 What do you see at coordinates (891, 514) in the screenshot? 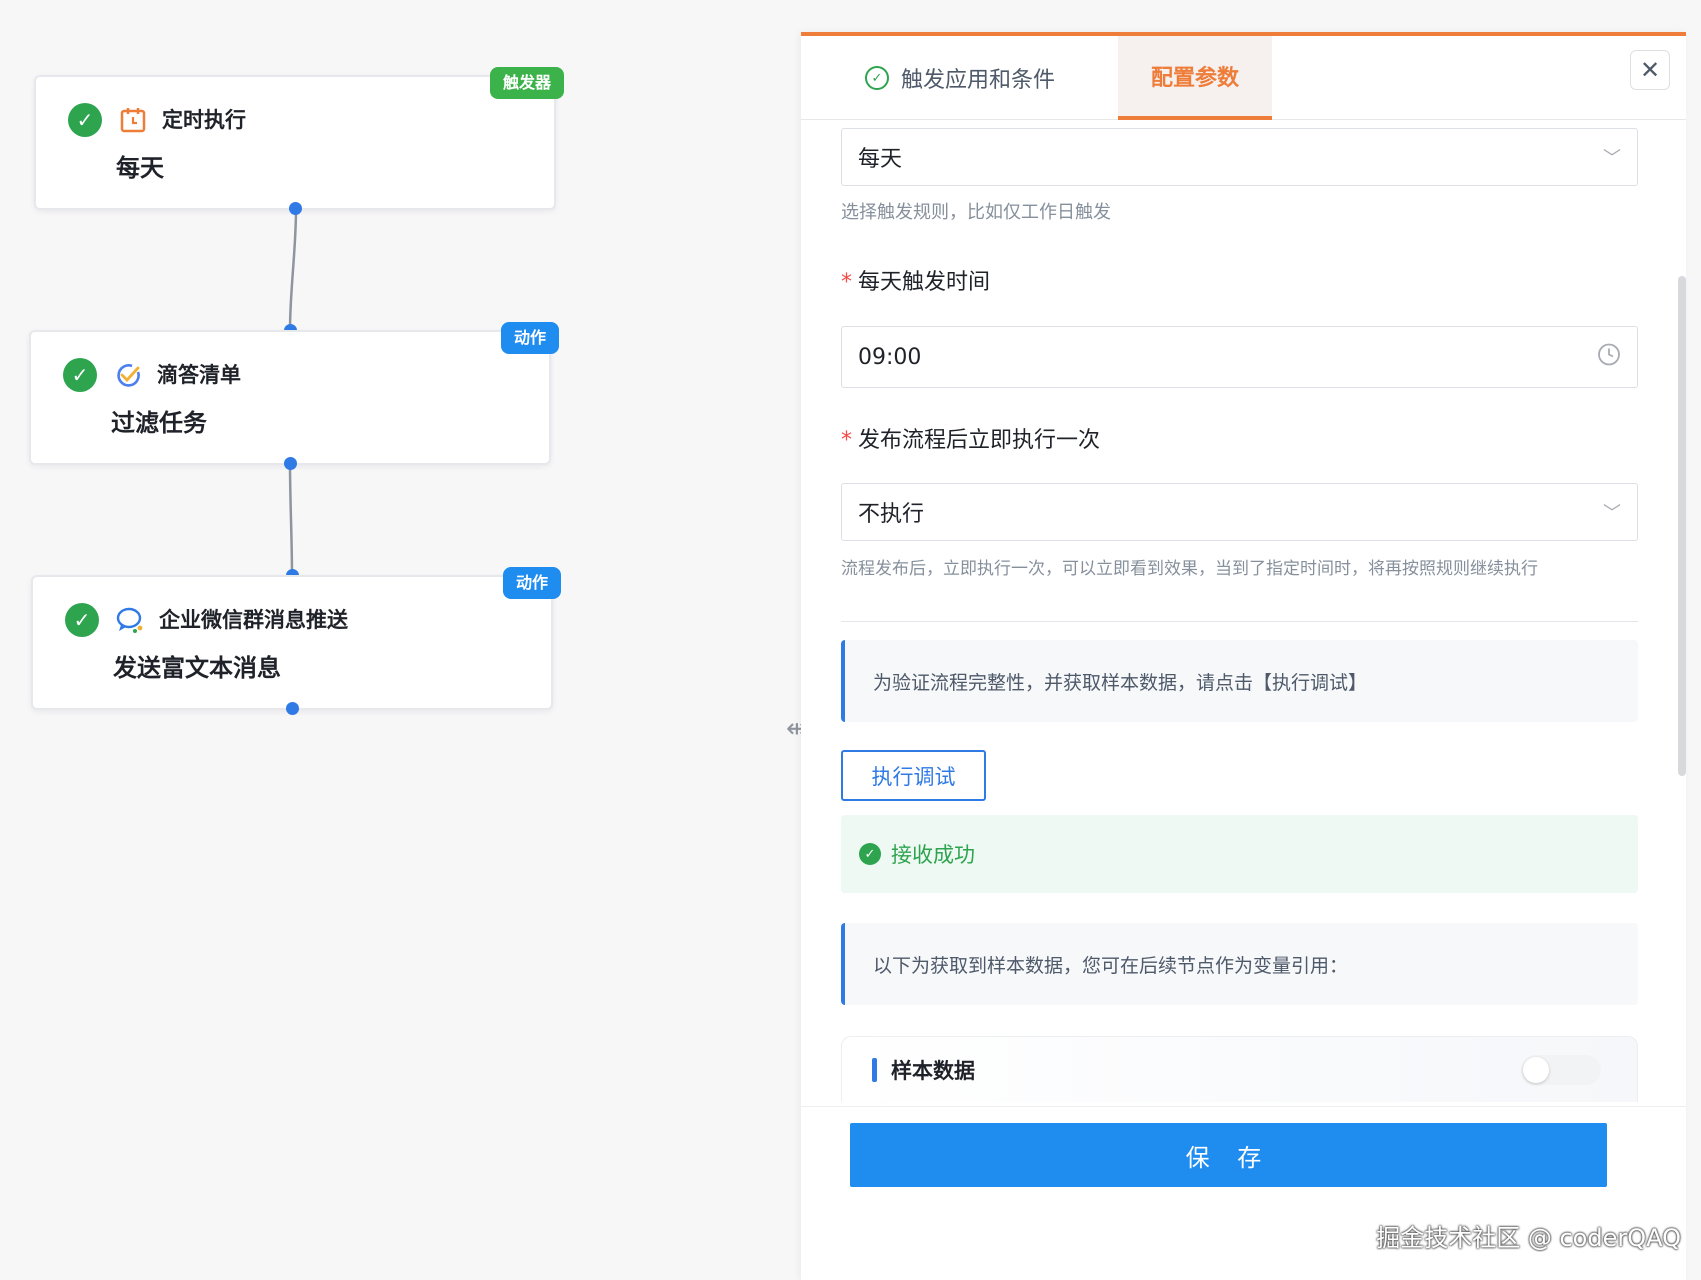
I see `select-value: 不执行` at bounding box center [891, 514].